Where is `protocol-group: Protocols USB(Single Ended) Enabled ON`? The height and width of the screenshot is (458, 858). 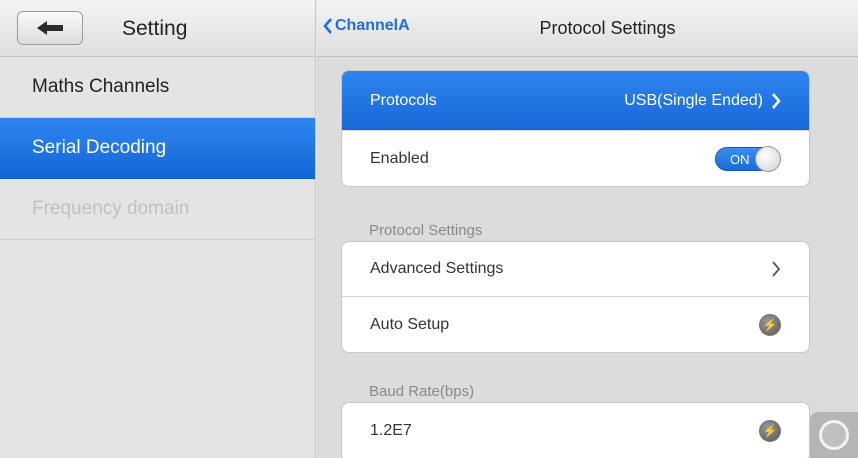
protocol-group: Protocols USB(Single Ended) Enabled ON is located at coordinates (575, 128).